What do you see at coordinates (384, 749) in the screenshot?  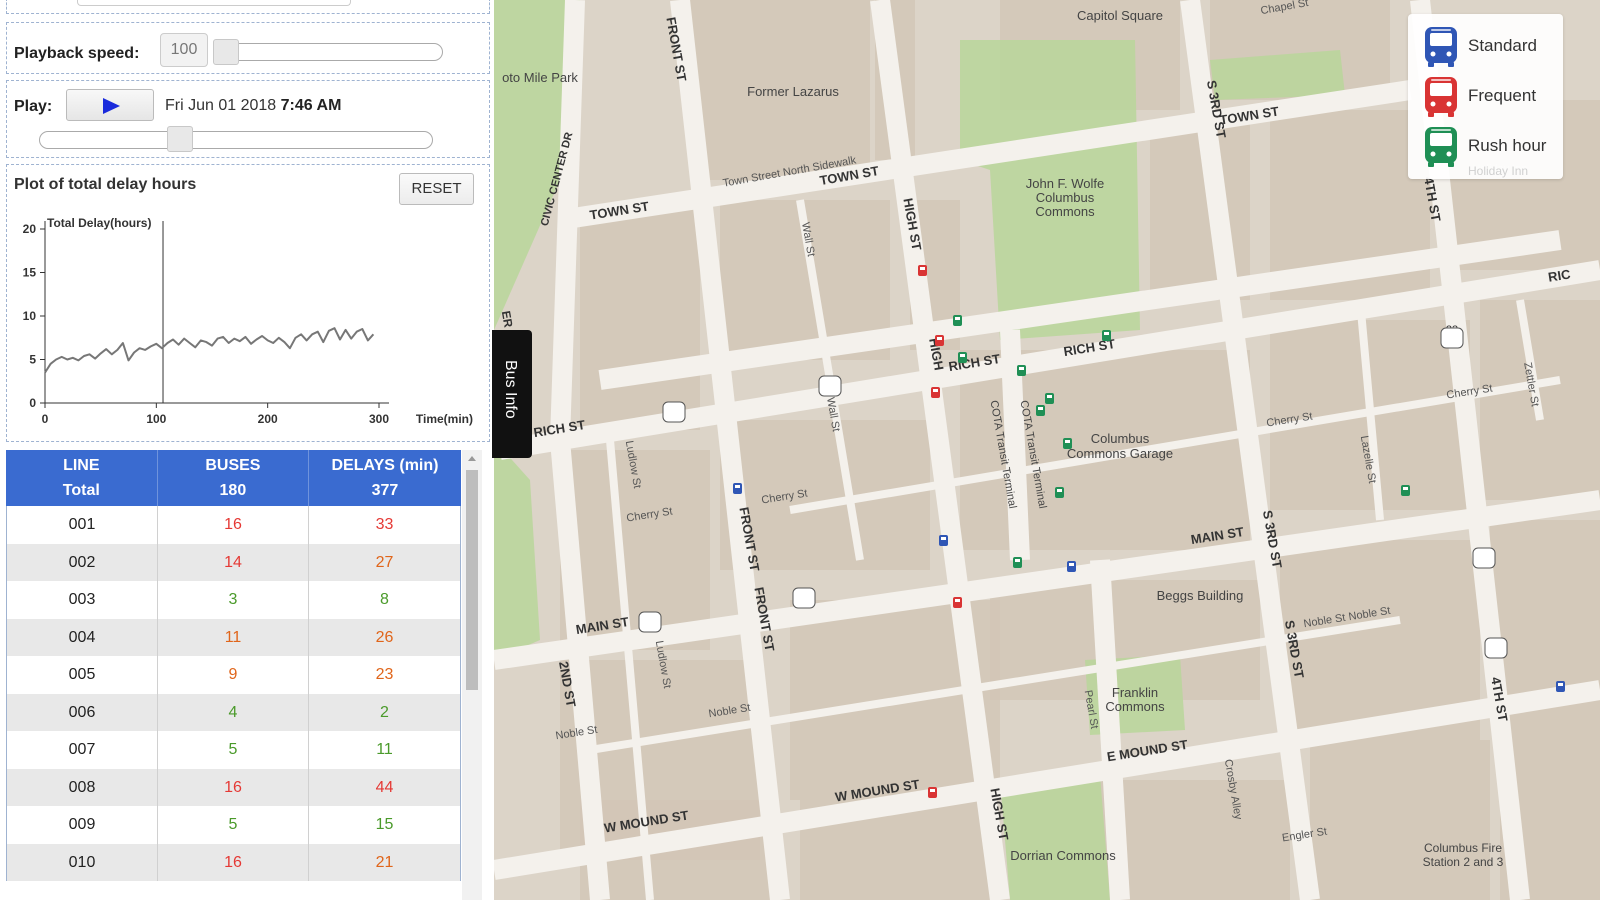 I see `cell-delays: 11` at bounding box center [384, 749].